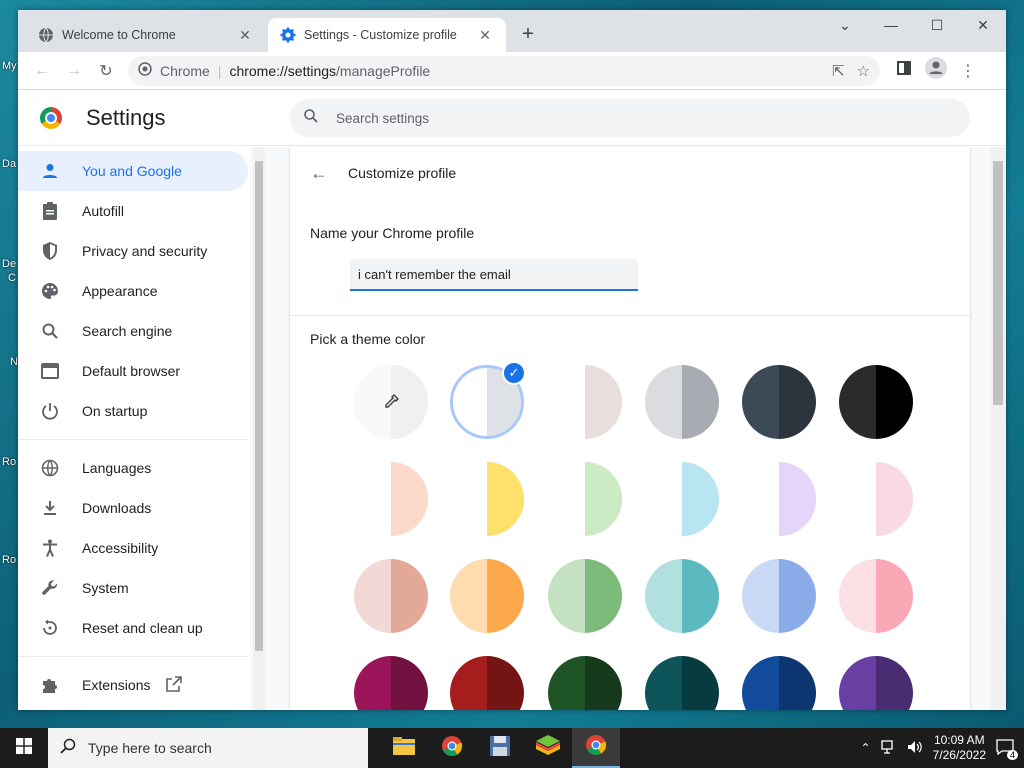 This screenshot has width=1024, height=768. I want to click on sidebar-scrollbar, so click(259, 428).